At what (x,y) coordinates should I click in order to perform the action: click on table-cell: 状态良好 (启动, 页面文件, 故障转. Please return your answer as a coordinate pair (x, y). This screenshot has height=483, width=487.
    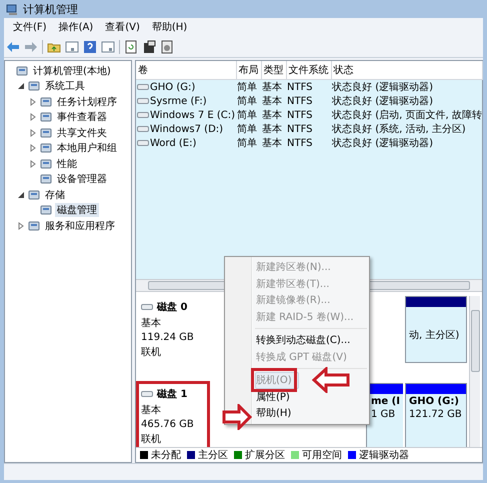
    Looking at the image, I should click on (407, 115).